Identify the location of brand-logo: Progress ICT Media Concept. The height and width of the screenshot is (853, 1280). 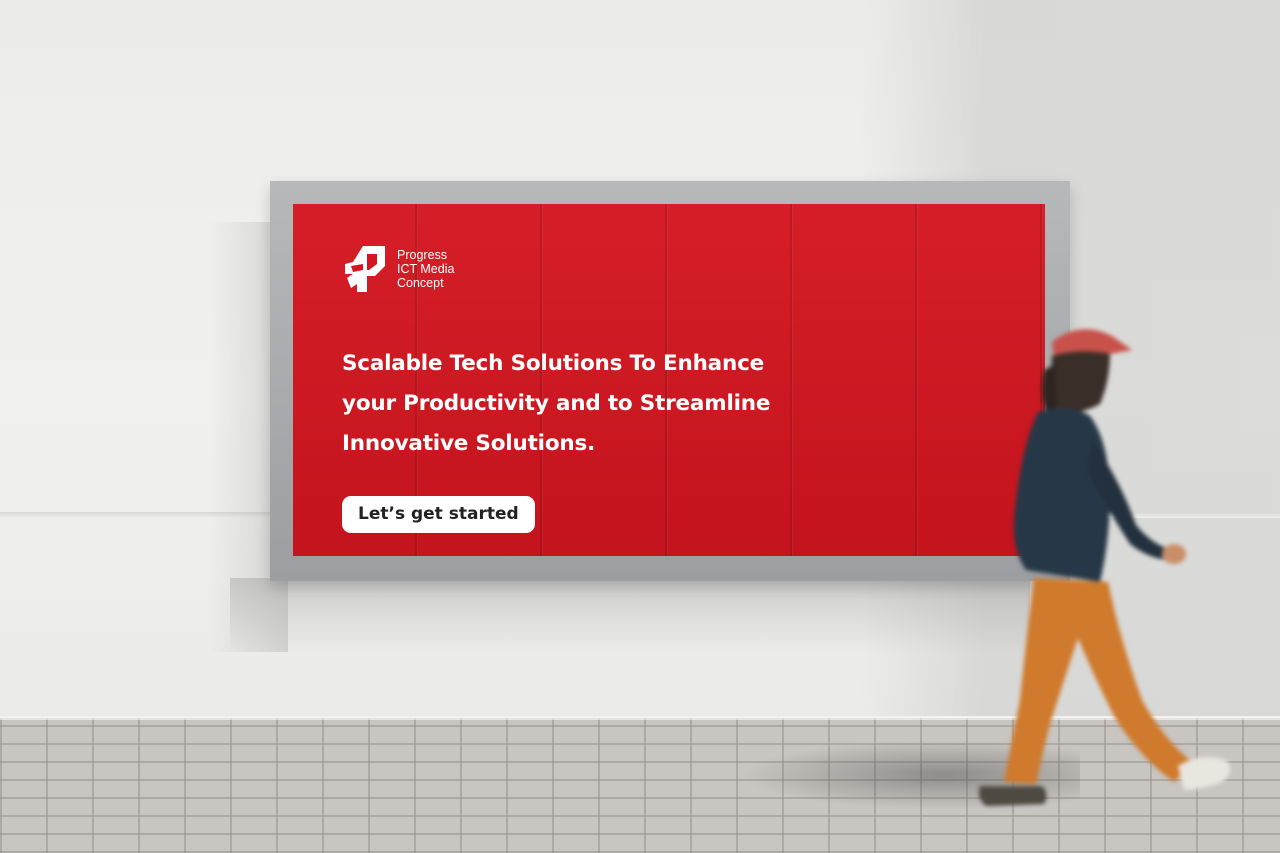
(397, 269).